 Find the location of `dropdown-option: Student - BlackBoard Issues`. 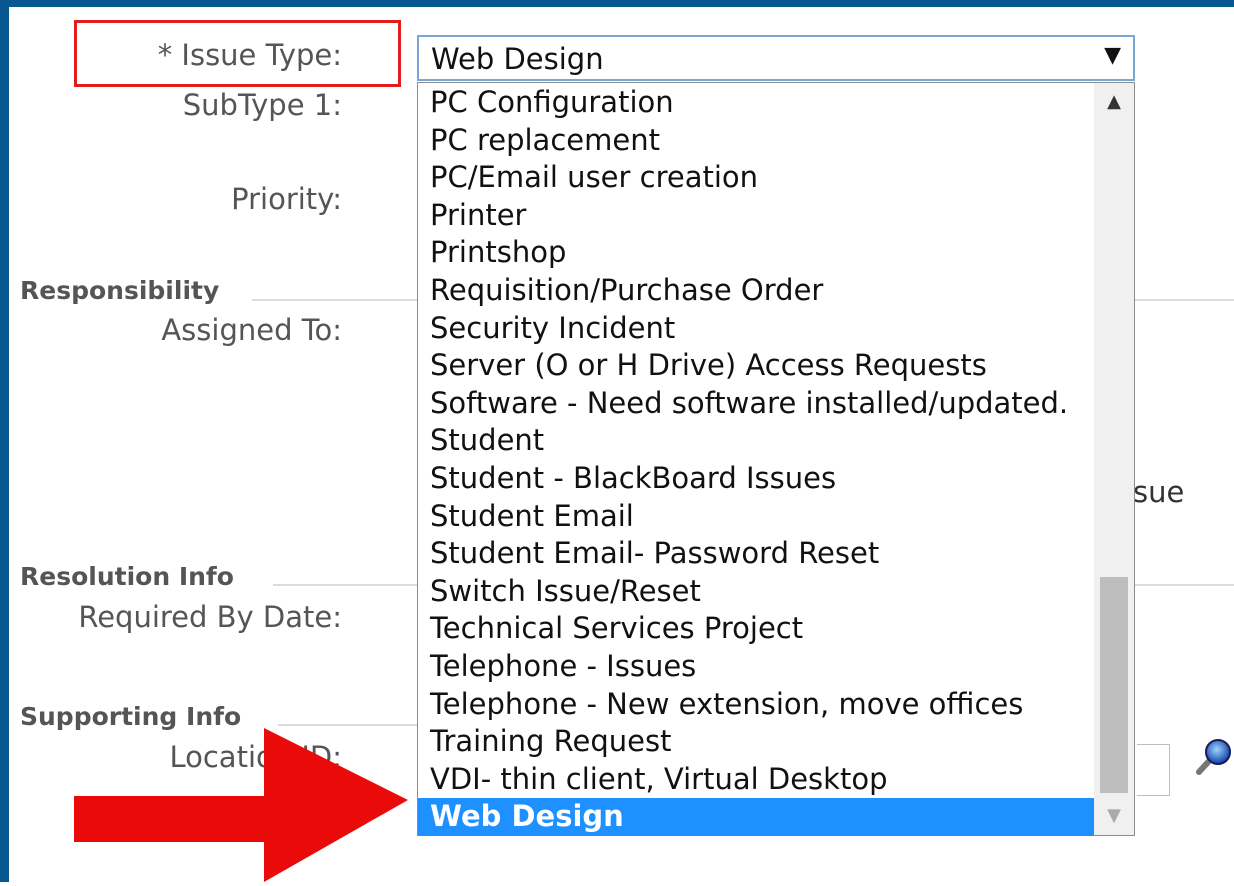

dropdown-option: Student - BlackBoard Issues is located at coordinates (756, 479).